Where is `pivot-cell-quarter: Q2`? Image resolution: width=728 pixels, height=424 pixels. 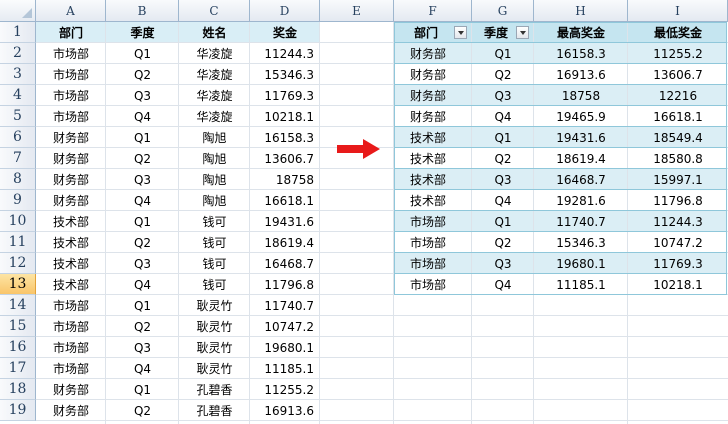
pivot-cell-quarter: Q2 is located at coordinates (503, 74).